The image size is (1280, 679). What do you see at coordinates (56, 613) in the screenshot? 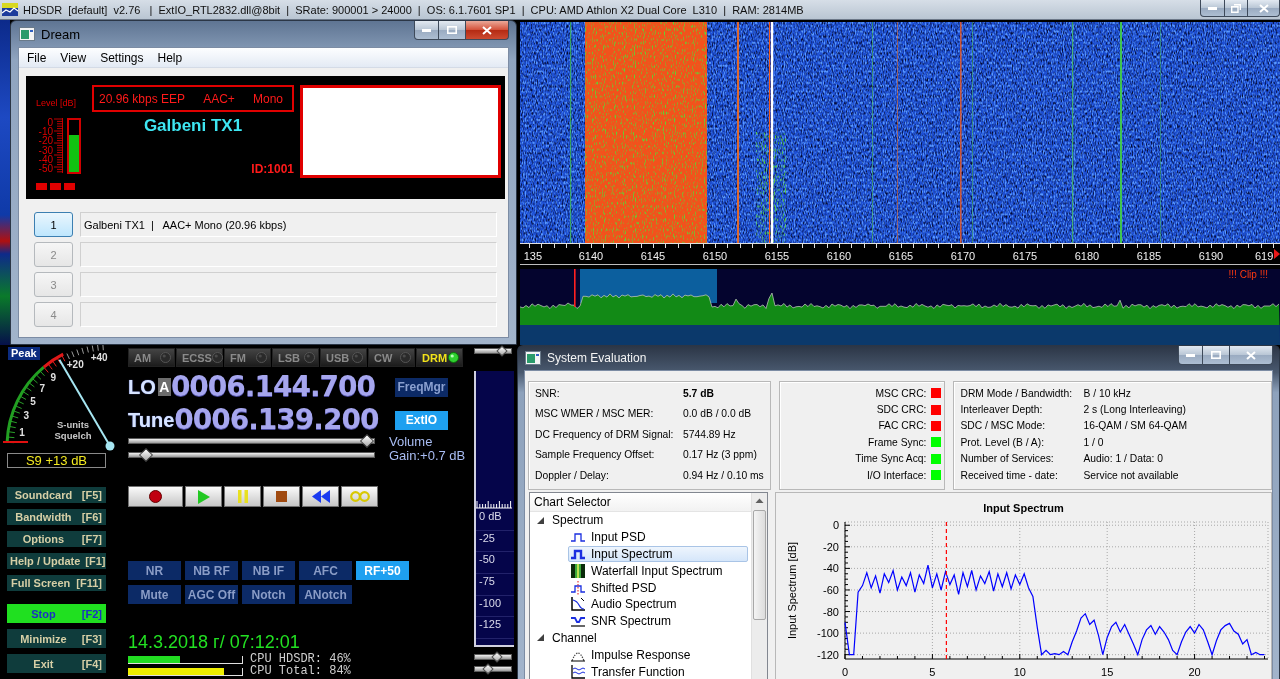
I see `function-key: Stop [F2]` at bounding box center [56, 613].